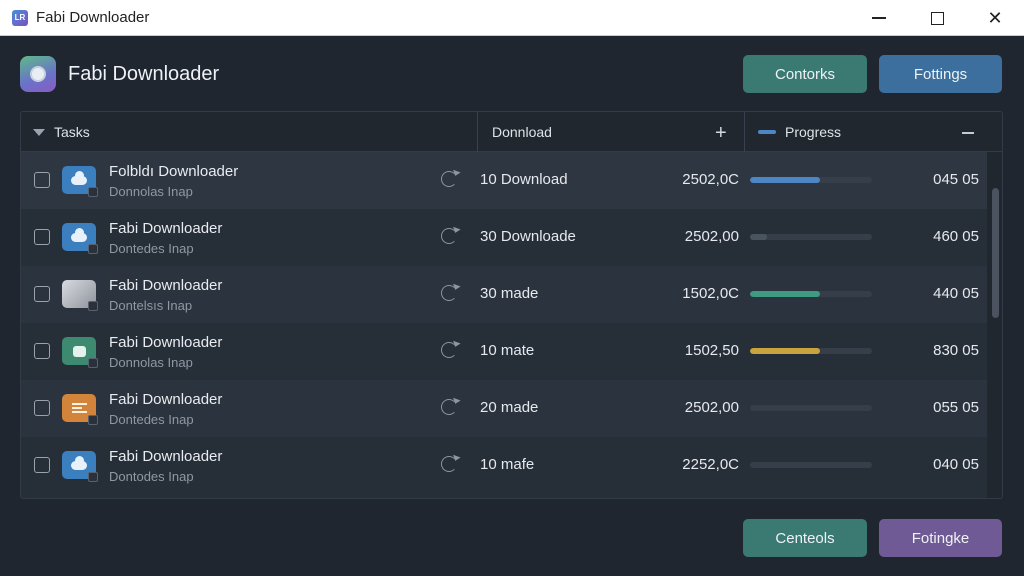 The width and height of the screenshot is (1024, 576). I want to click on title-bar: LR Fabi Downloader ✕, so click(512, 18).